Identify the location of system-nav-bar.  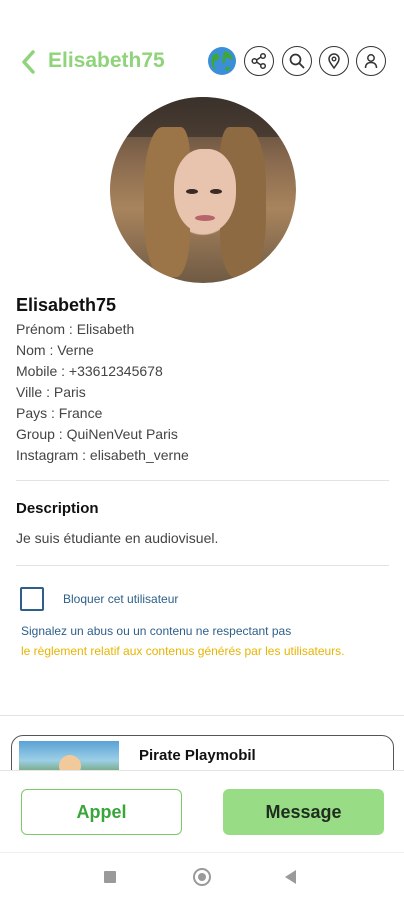
(202, 876).